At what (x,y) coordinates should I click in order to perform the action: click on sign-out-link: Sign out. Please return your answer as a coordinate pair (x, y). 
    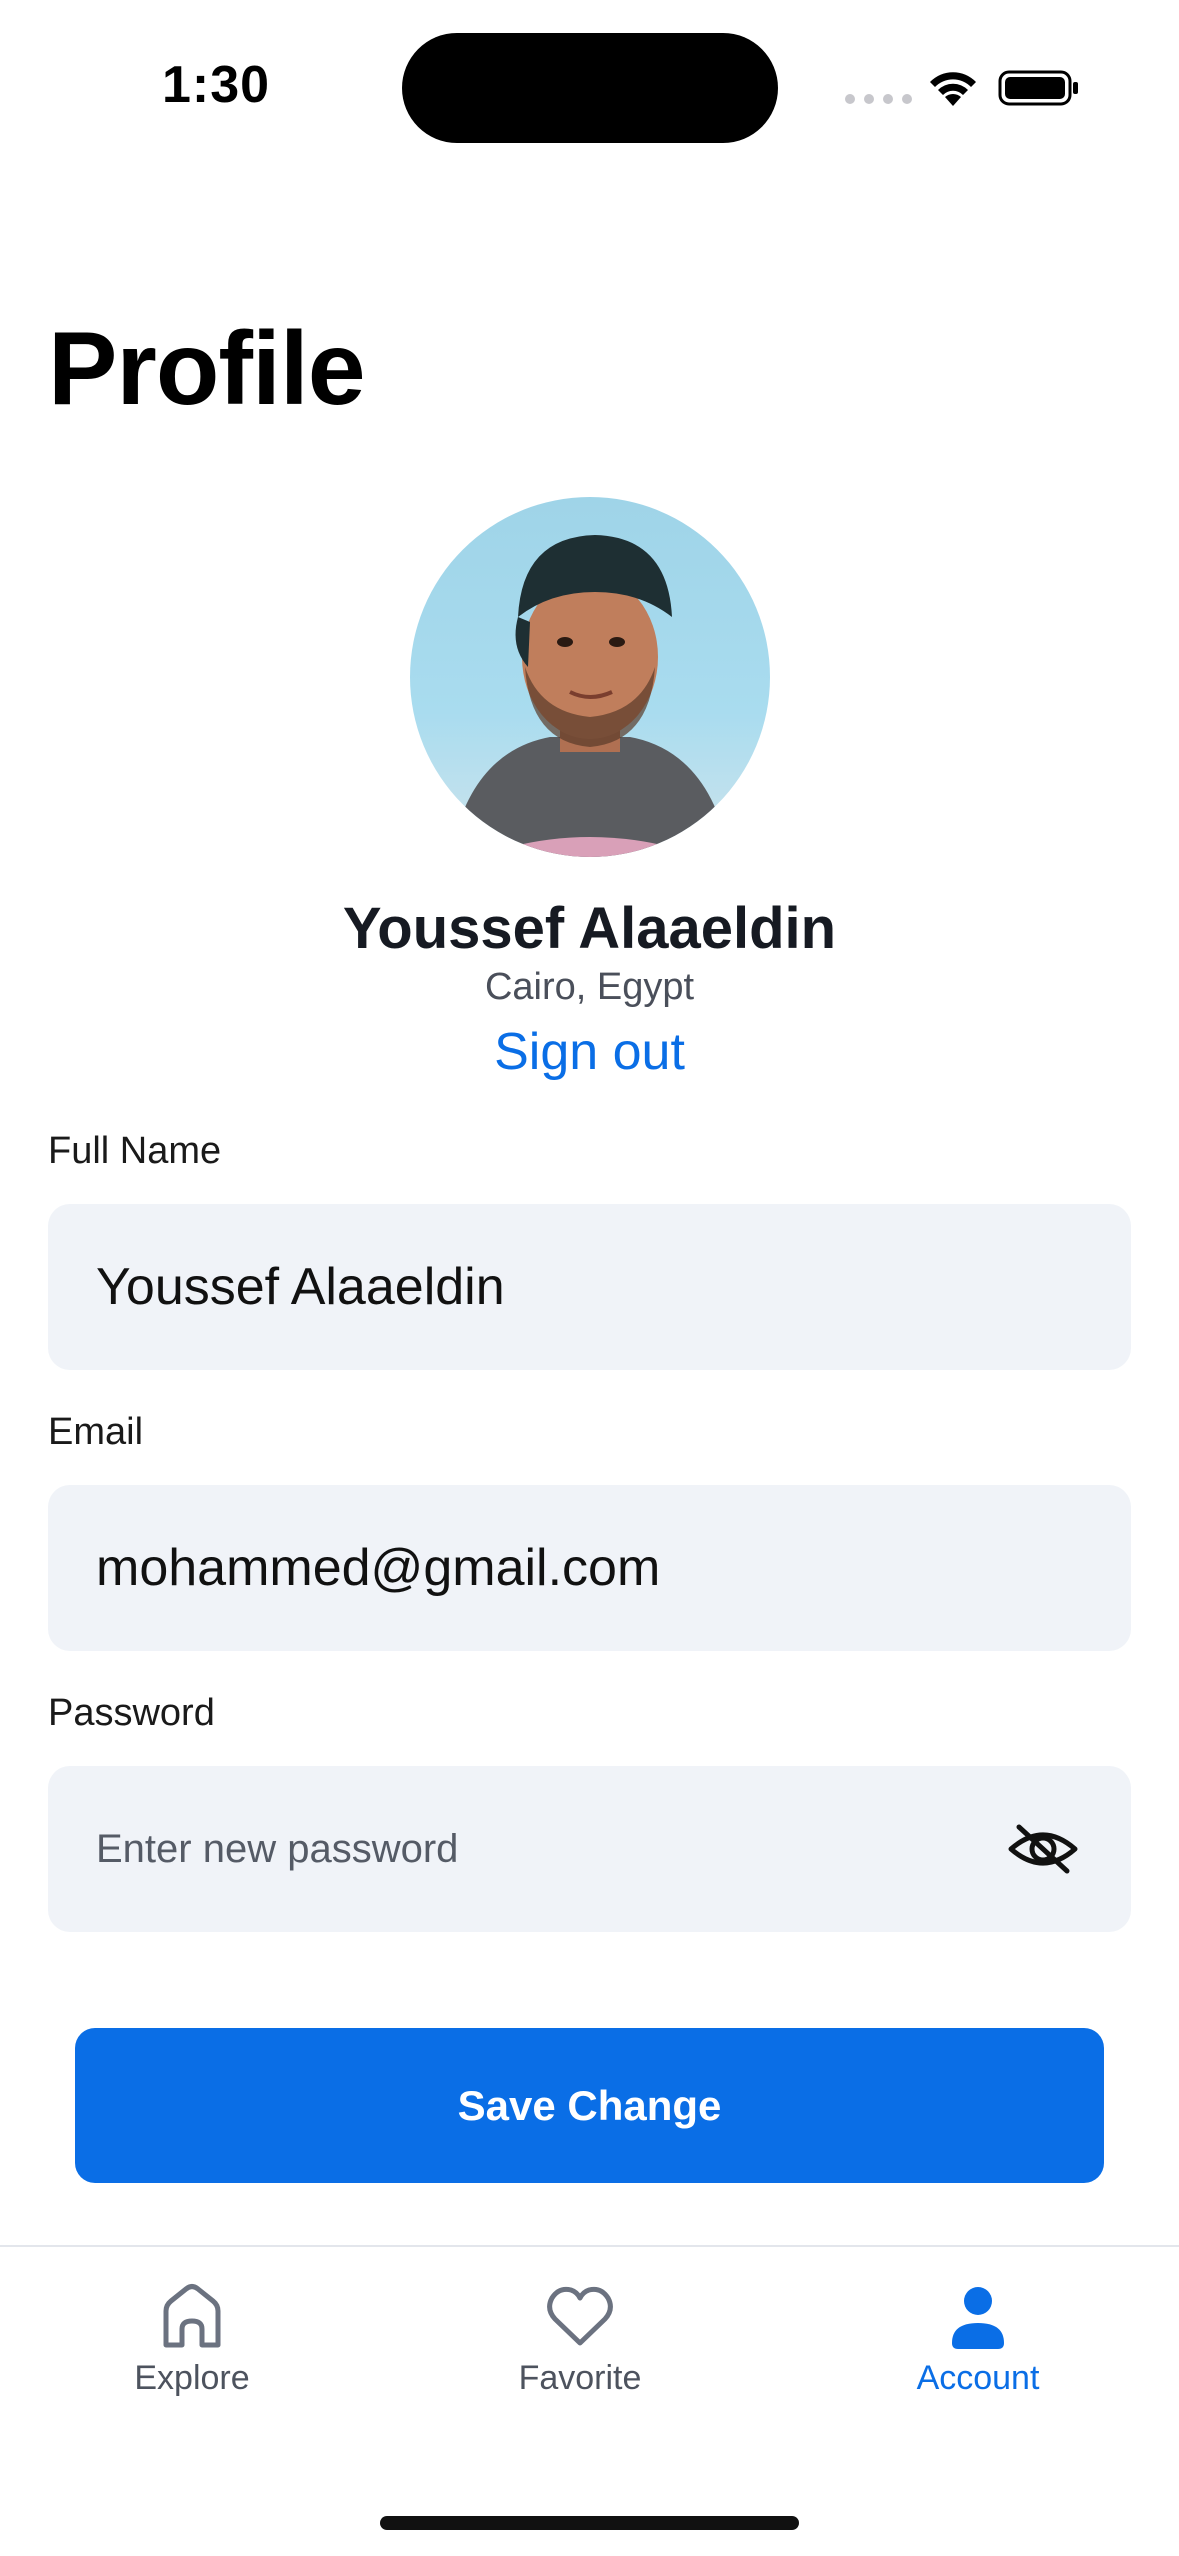
    Looking at the image, I should click on (589, 1052).